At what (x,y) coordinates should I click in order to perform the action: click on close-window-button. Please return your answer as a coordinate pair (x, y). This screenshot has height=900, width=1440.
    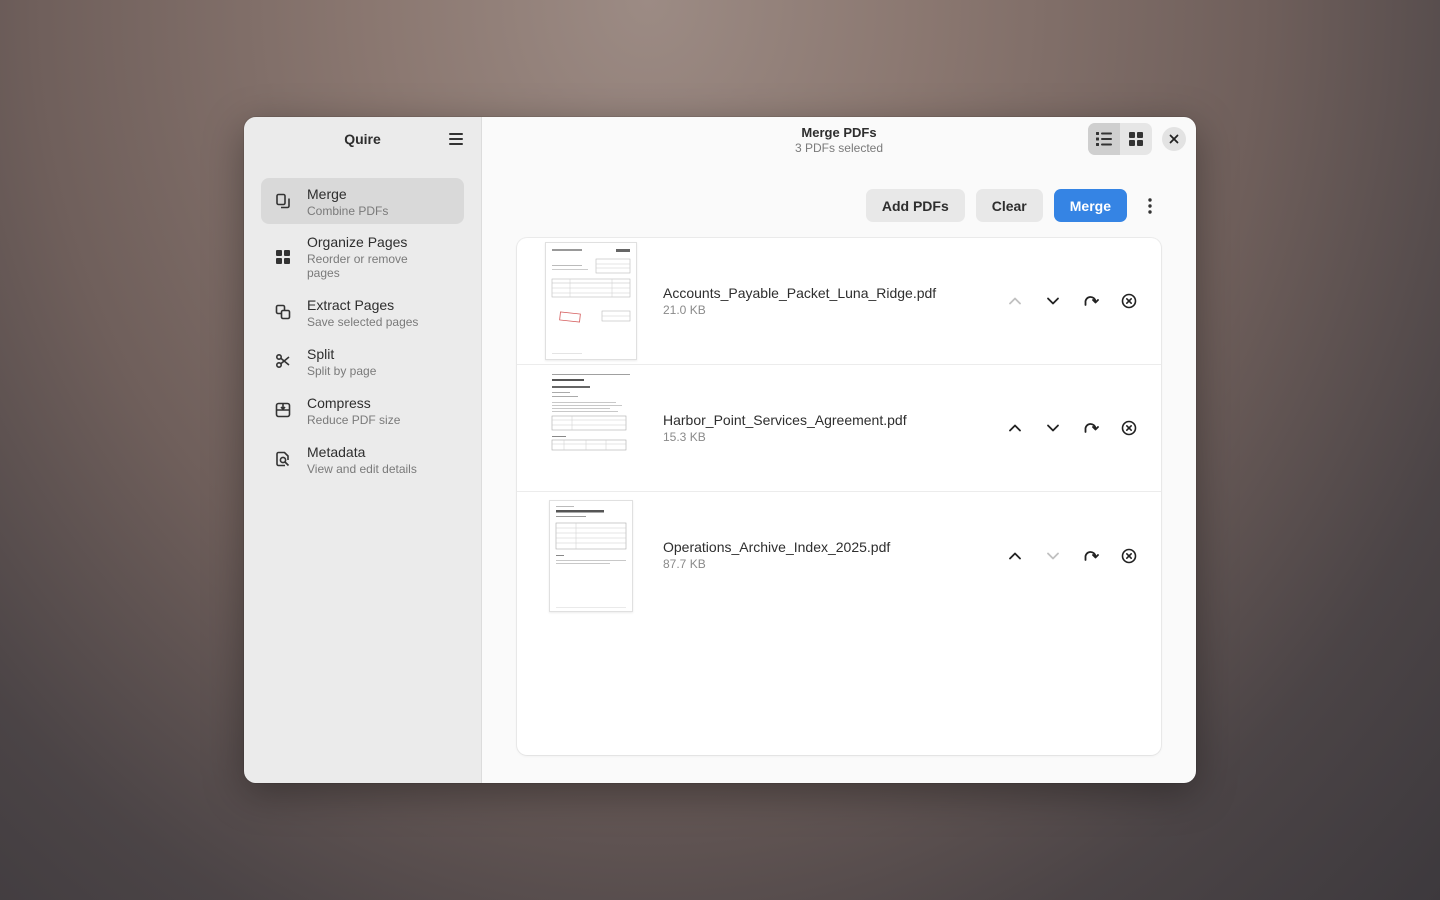
    Looking at the image, I should click on (1174, 139).